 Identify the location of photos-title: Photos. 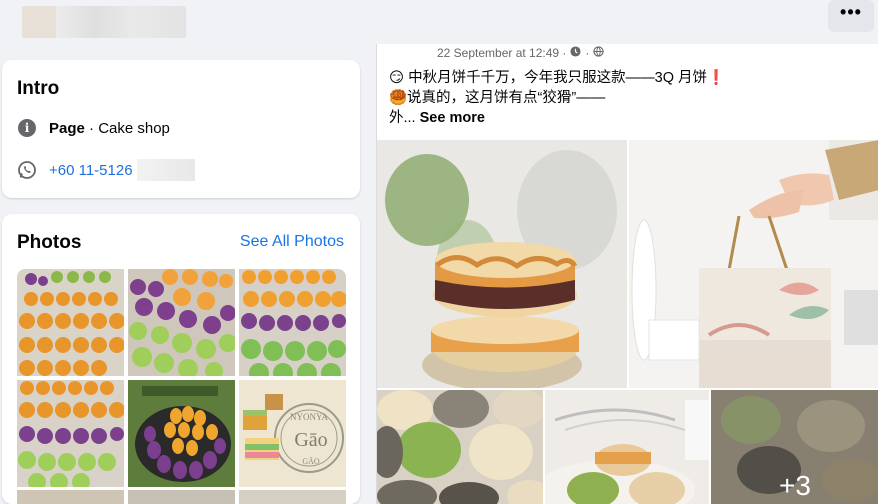
(49, 242).